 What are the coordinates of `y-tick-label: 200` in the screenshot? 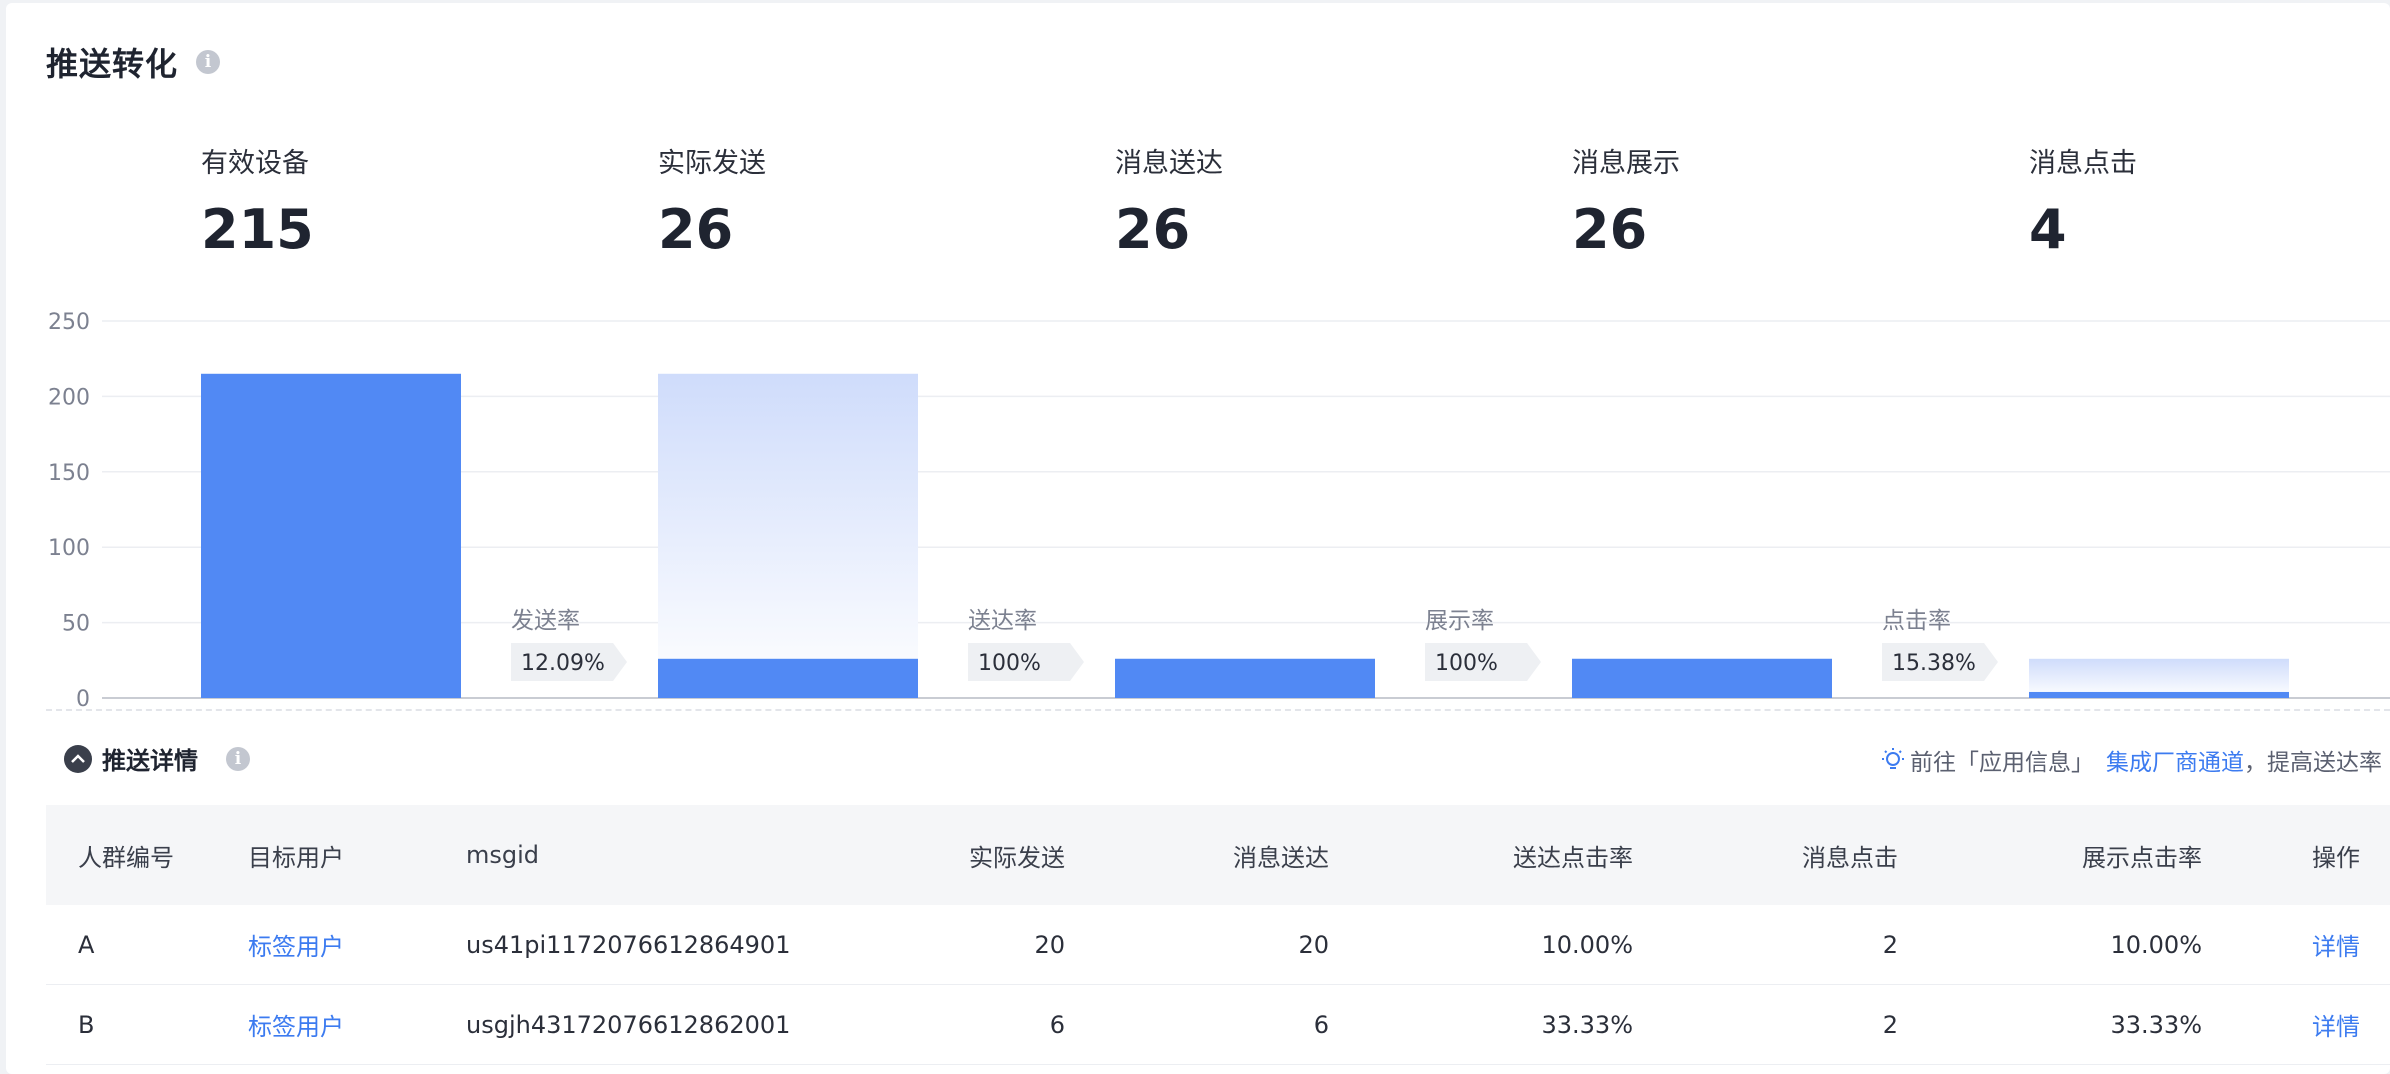 It's located at (69, 397).